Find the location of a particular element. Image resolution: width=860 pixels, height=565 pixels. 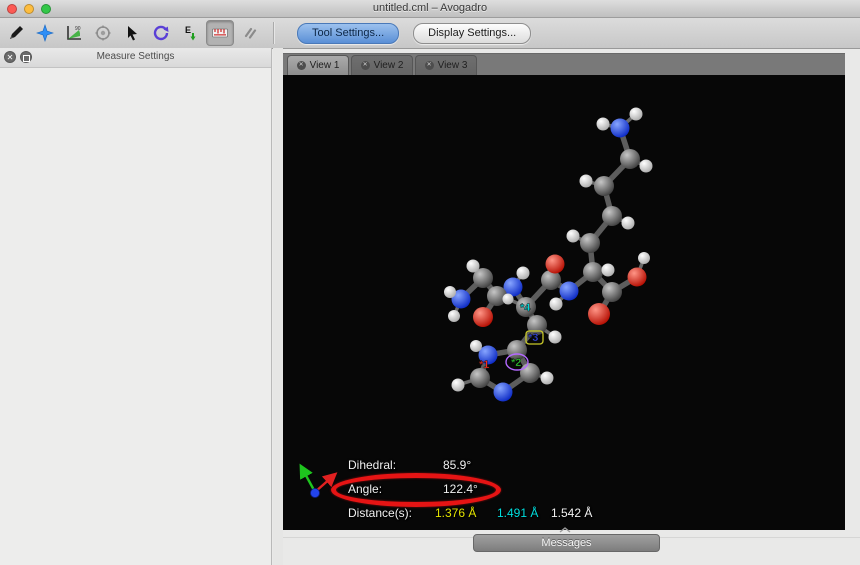

dihedral-label: Dihedral: is located at coordinates (372, 465).